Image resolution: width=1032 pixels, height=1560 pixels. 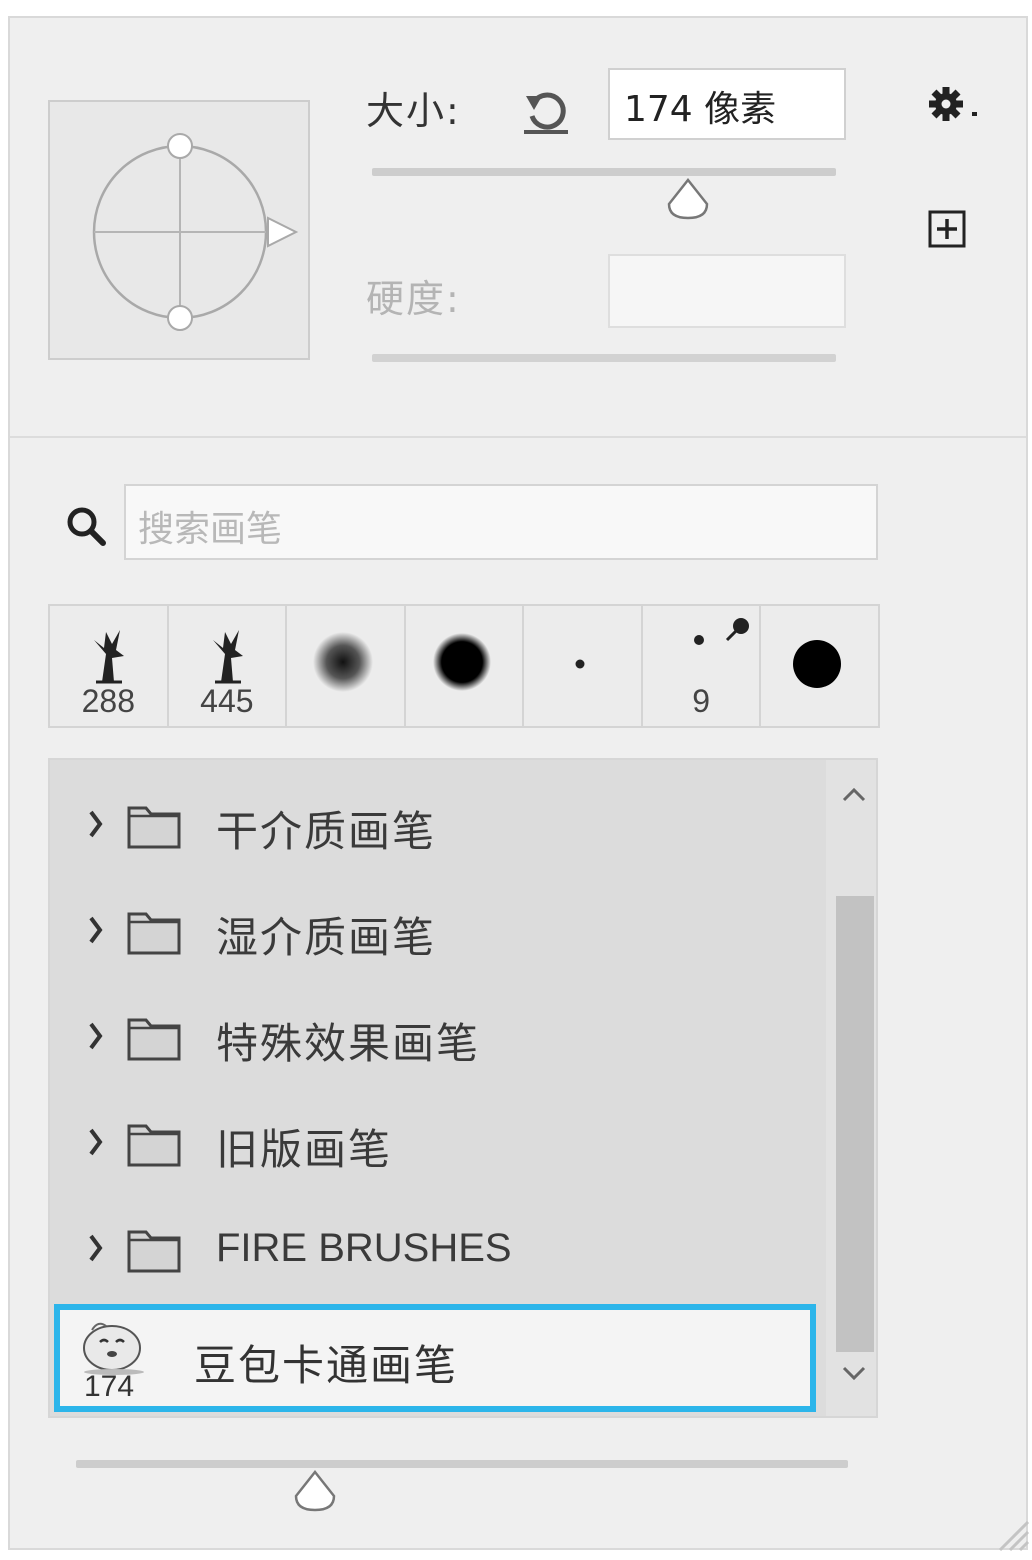 What do you see at coordinates (108, 701) in the screenshot?
I see `recent-brush-size: 288` at bounding box center [108, 701].